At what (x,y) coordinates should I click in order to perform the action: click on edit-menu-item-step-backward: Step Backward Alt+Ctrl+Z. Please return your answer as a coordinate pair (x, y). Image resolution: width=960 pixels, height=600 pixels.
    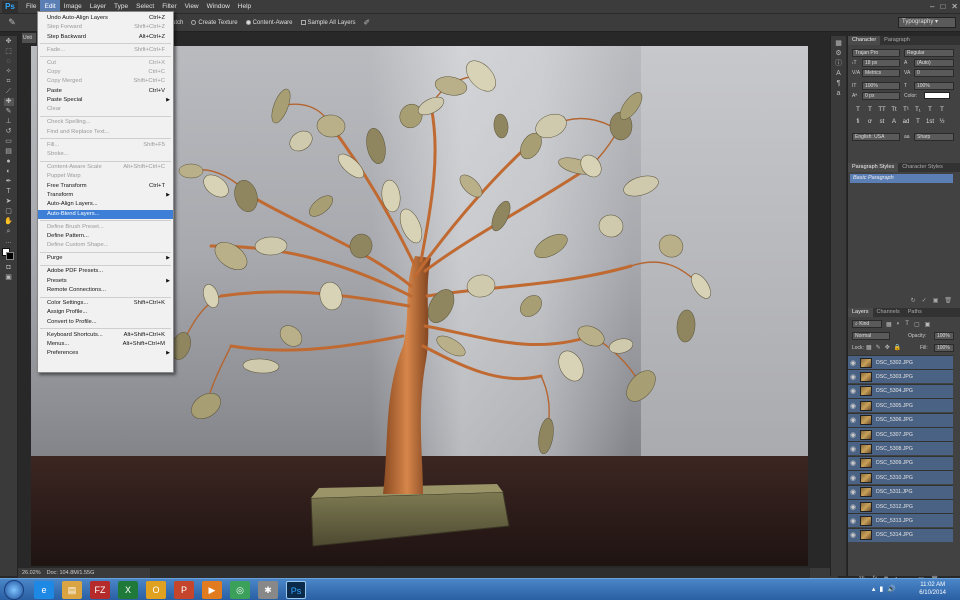
    Looking at the image, I should click on (105, 37).